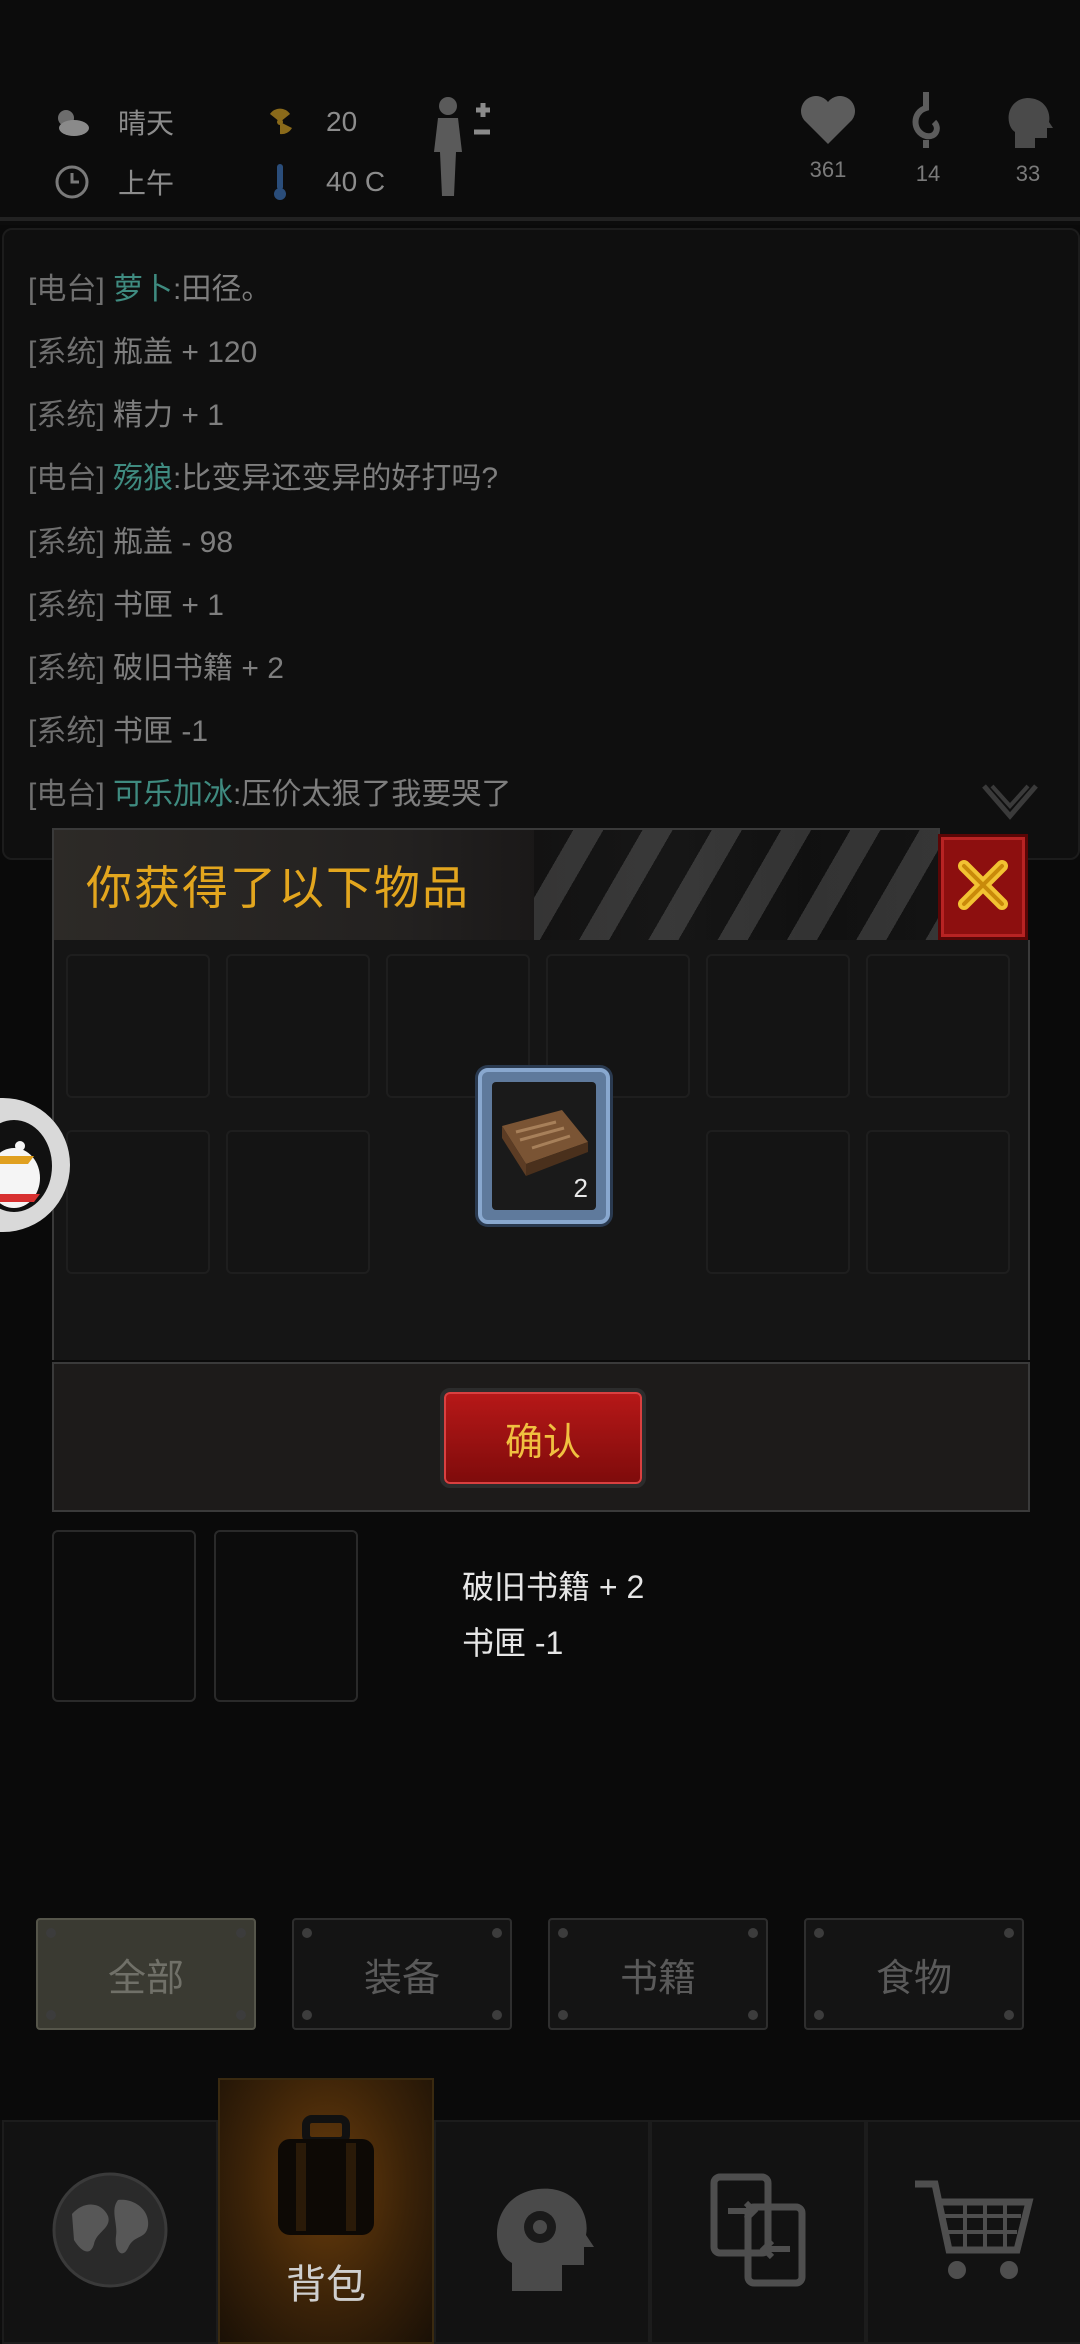 Image resolution: width=1080 pixels, height=2344 pixels. I want to click on log-line: [系统] 瓶盖 + 120, so click(143, 352).